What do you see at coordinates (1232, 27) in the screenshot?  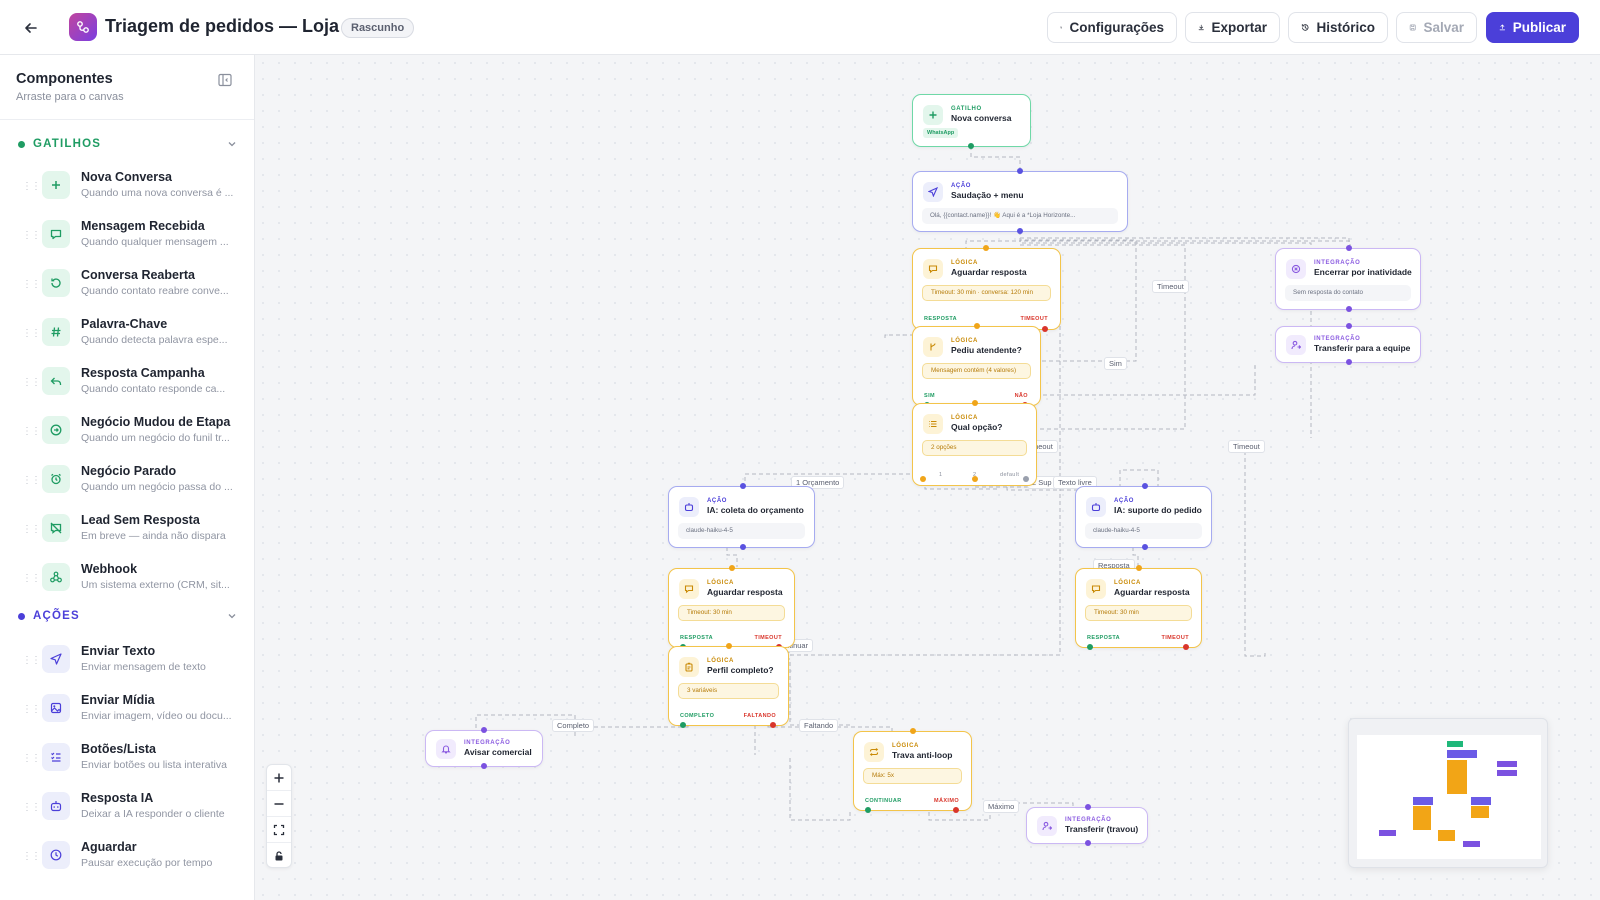 I see `export-button: Exportar` at bounding box center [1232, 27].